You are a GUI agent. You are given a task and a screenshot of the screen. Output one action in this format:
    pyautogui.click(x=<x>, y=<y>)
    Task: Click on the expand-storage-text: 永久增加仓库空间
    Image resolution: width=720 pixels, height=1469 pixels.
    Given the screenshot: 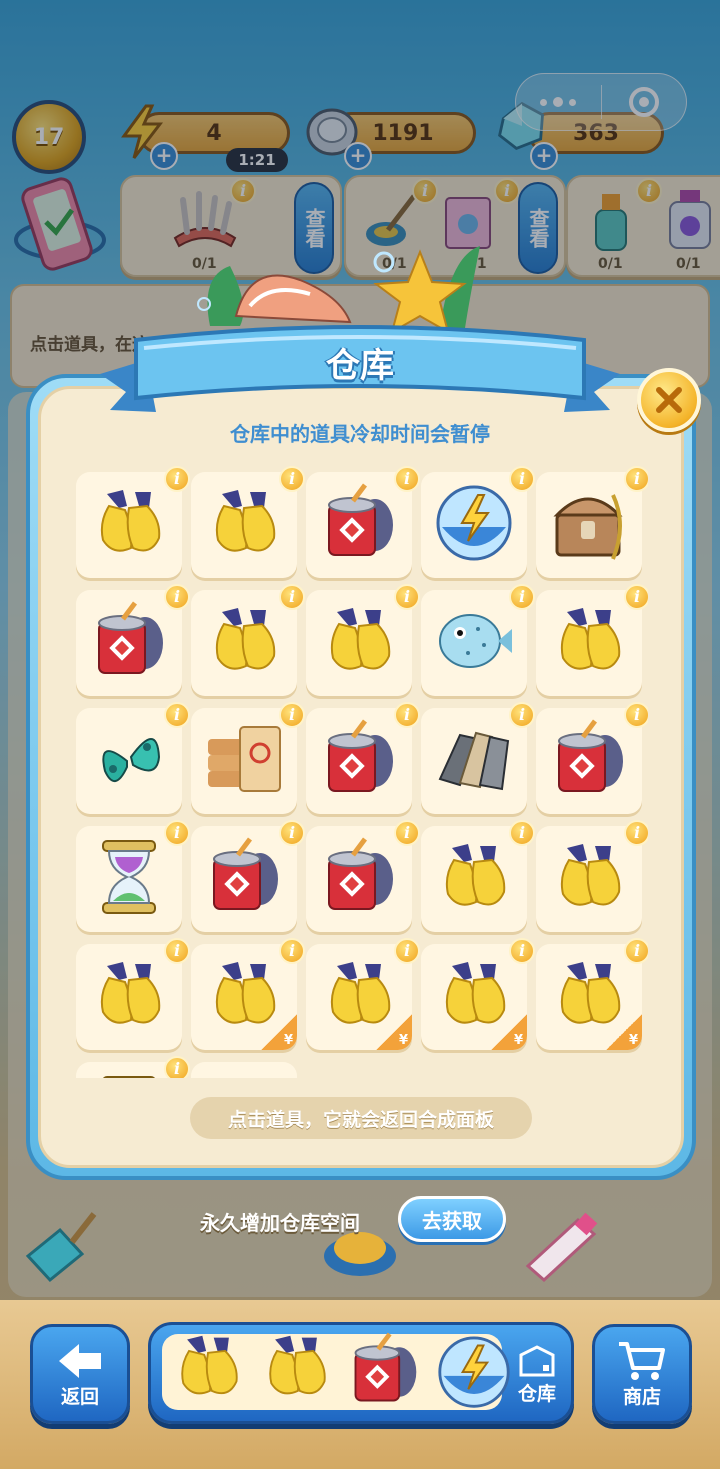 What is the action you would take?
    pyautogui.click(x=280, y=1223)
    